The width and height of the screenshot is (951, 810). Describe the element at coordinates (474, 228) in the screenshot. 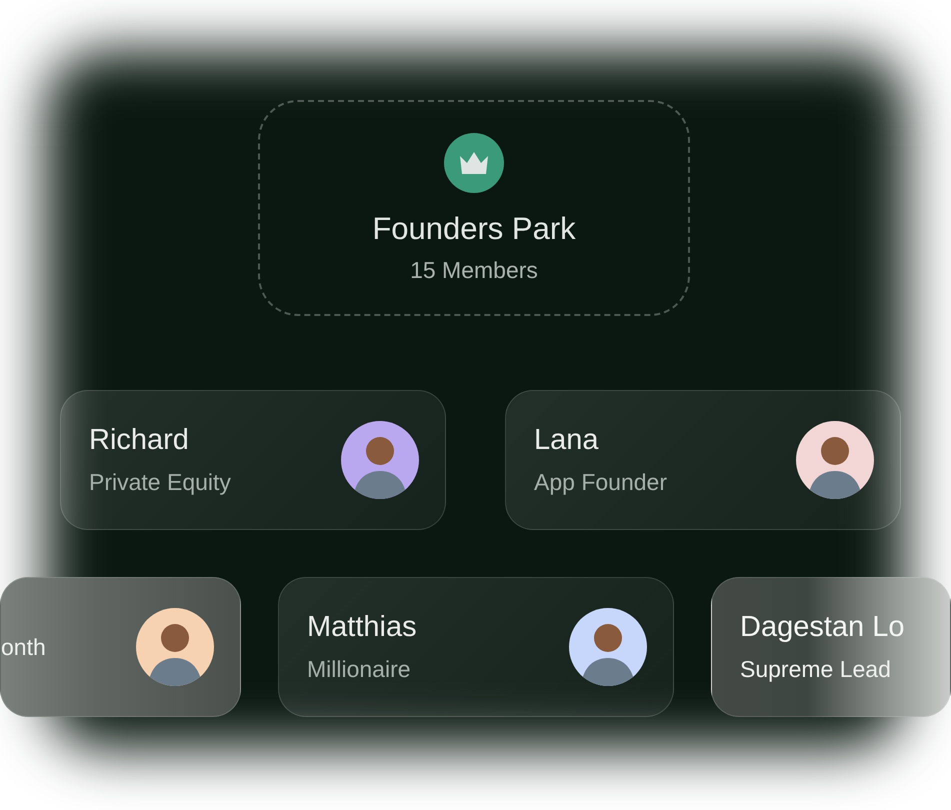

I see `group-title: Founders Park` at that location.